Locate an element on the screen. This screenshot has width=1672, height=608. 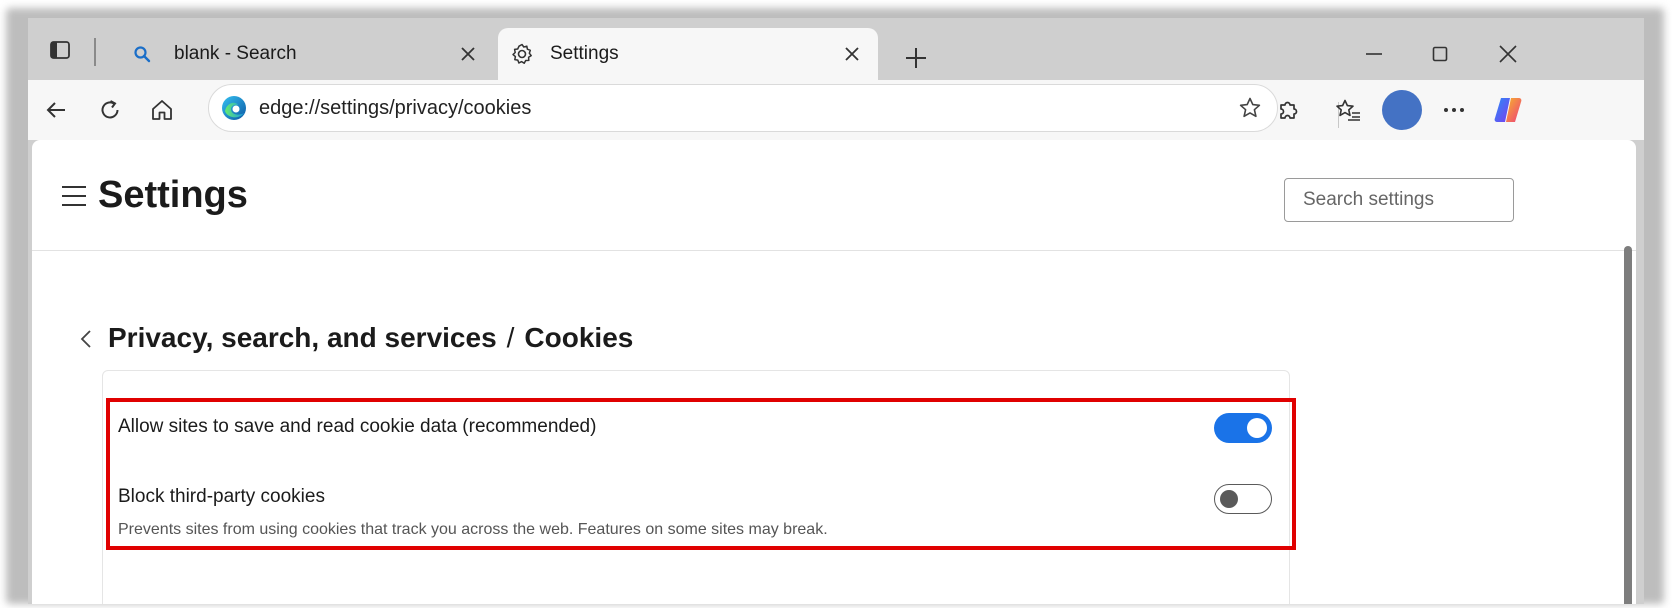
chevron-left-icon is located at coordinates (85, 339).